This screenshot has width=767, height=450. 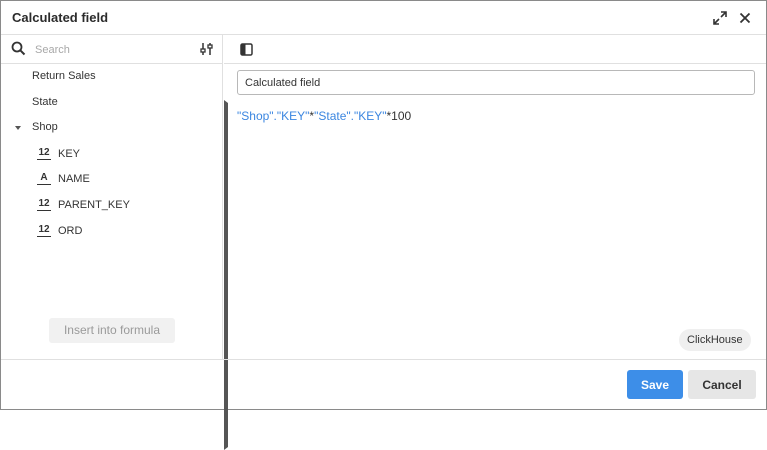 I want to click on field-item-parent-key: 12 PARENT_KEY, so click(x=111, y=205).